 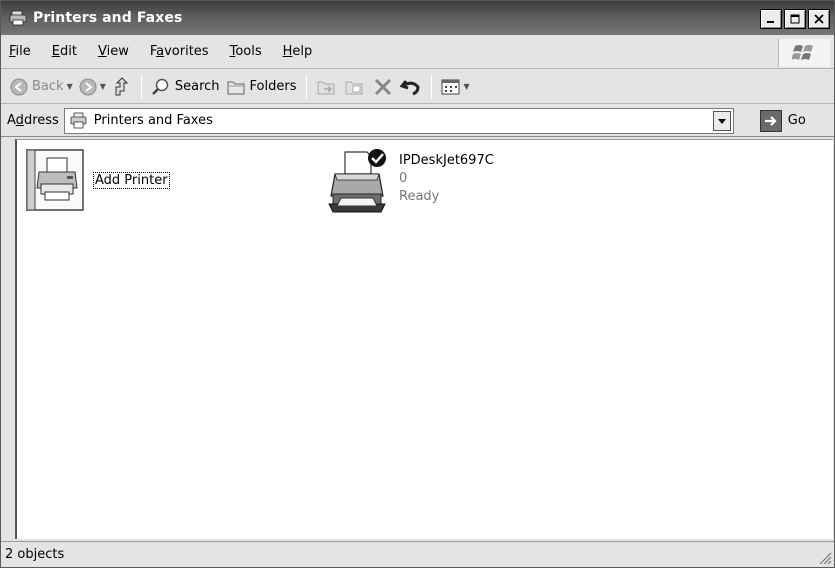 I want to click on printer-document-count: 0, so click(x=403, y=178).